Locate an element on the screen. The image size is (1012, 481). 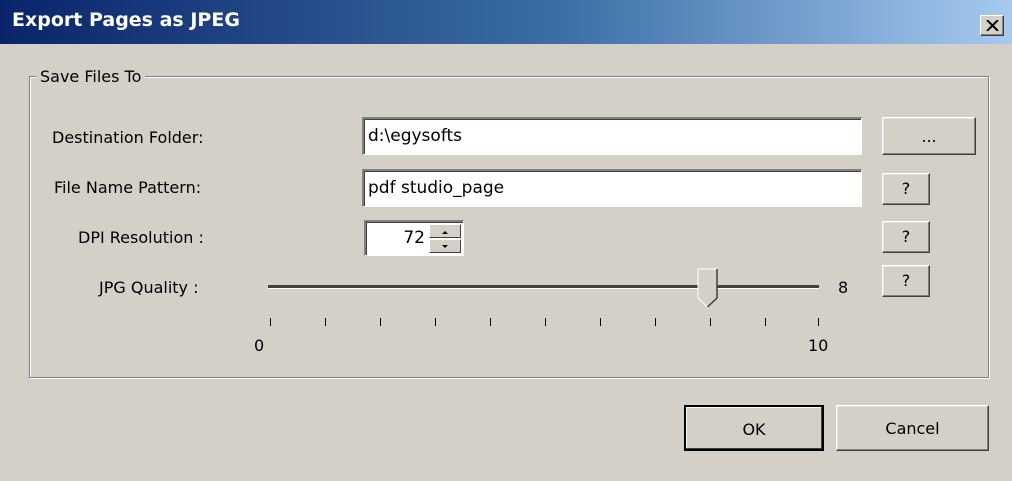
dpi-resolution-label: DPI Resolution : is located at coordinates (141, 237).